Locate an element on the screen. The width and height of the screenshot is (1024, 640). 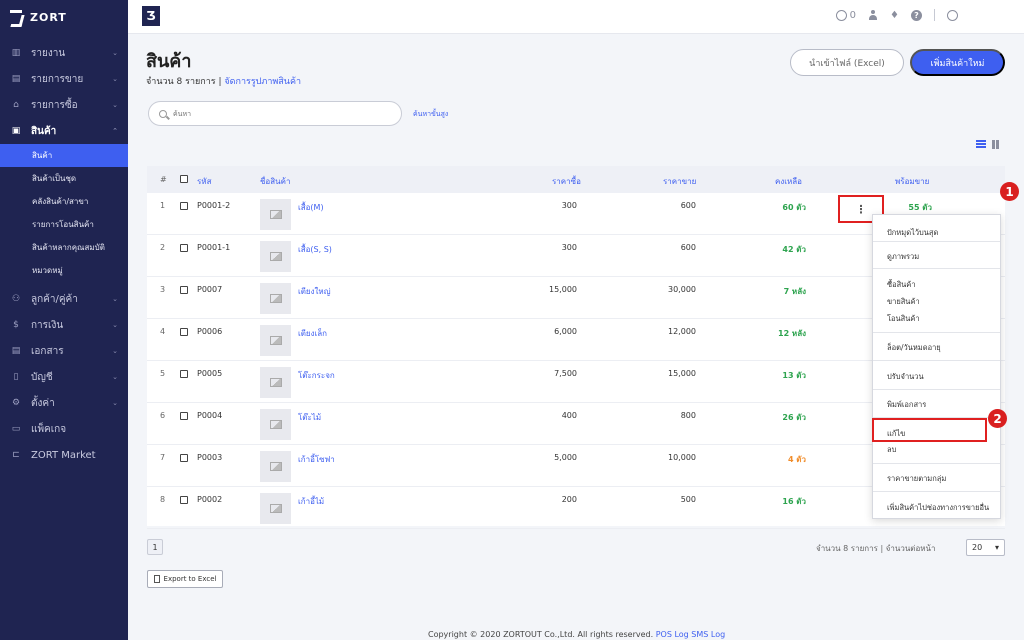
sell-price: 30,000 is located at coordinates (682, 289).